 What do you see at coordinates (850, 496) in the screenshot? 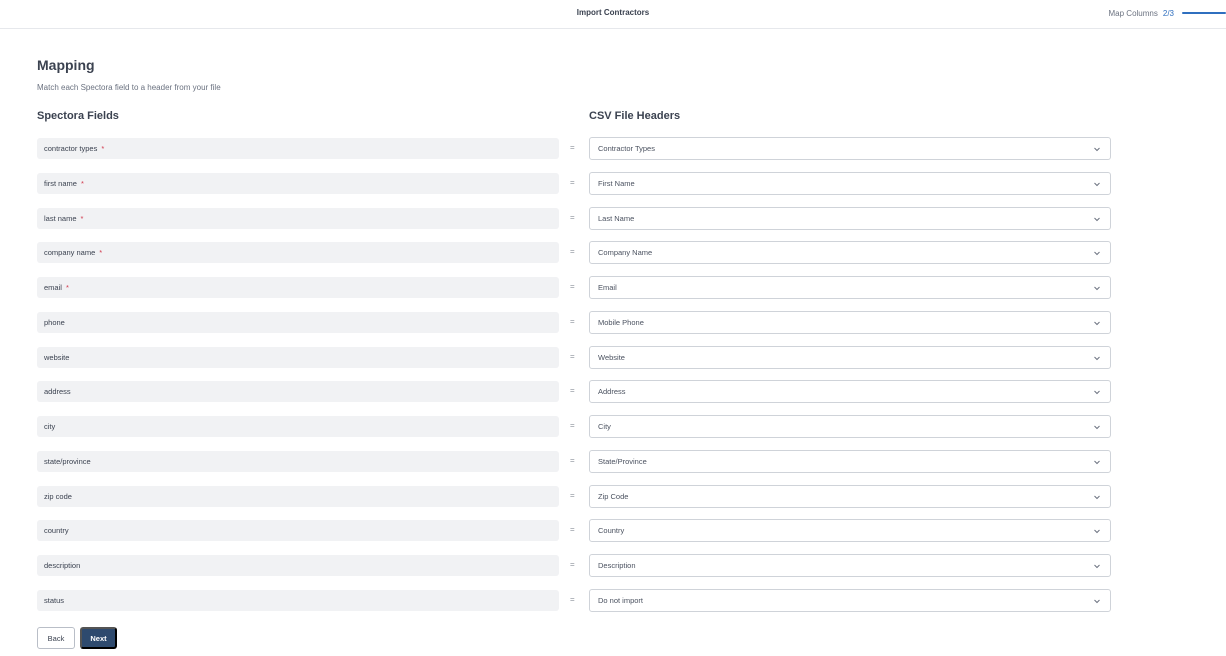
I see `csv-header-select: Zip Code` at bounding box center [850, 496].